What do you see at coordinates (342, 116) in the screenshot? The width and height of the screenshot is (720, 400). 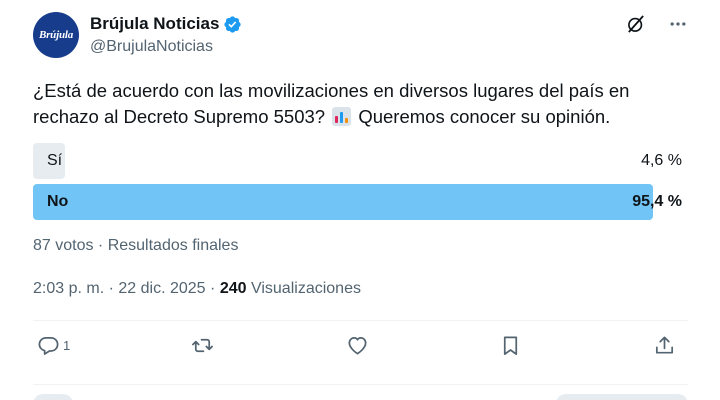 I see `bar-chart-emoji-icon` at bounding box center [342, 116].